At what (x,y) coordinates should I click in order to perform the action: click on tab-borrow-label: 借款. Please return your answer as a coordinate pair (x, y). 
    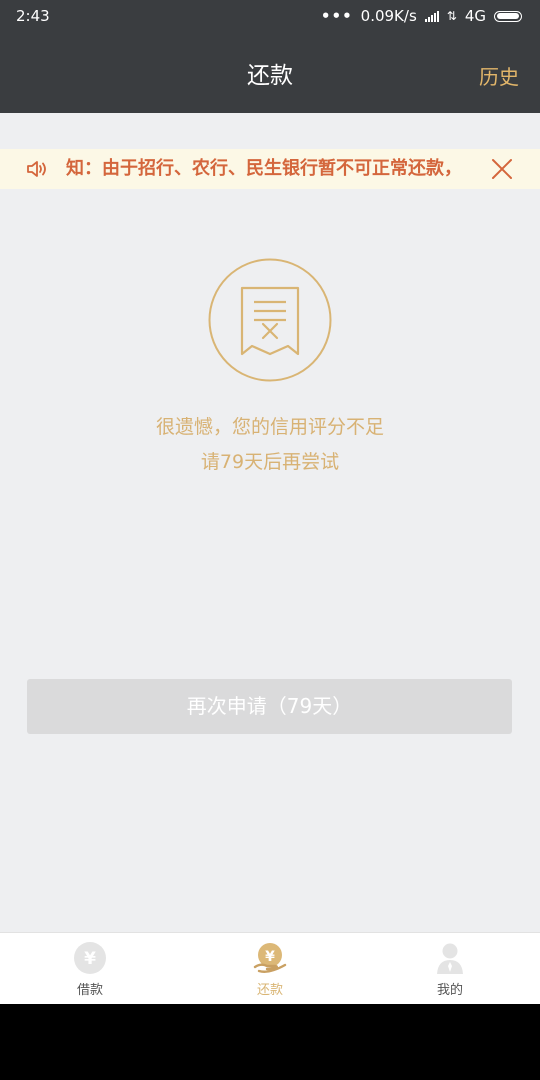
    Looking at the image, I should click on (89, 990).